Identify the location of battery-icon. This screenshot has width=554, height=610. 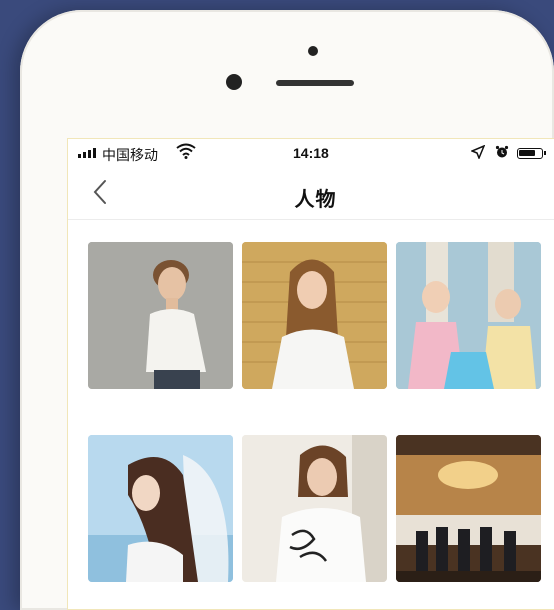
(531, 153).